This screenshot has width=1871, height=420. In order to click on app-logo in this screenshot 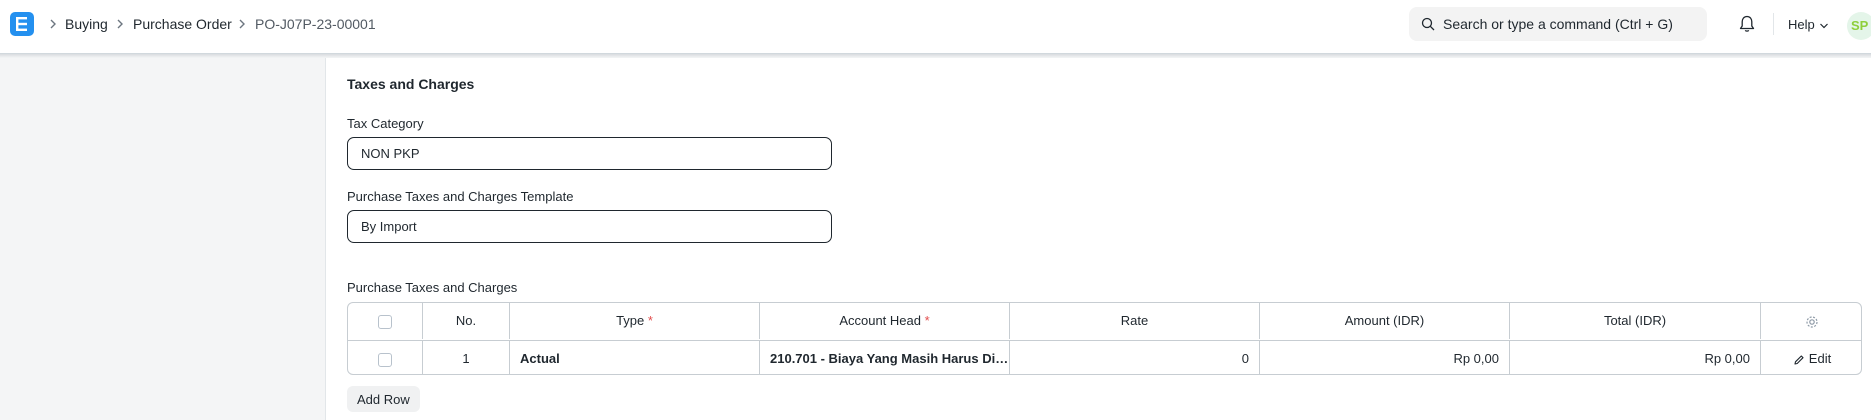, I will do `click(22, 24)`.